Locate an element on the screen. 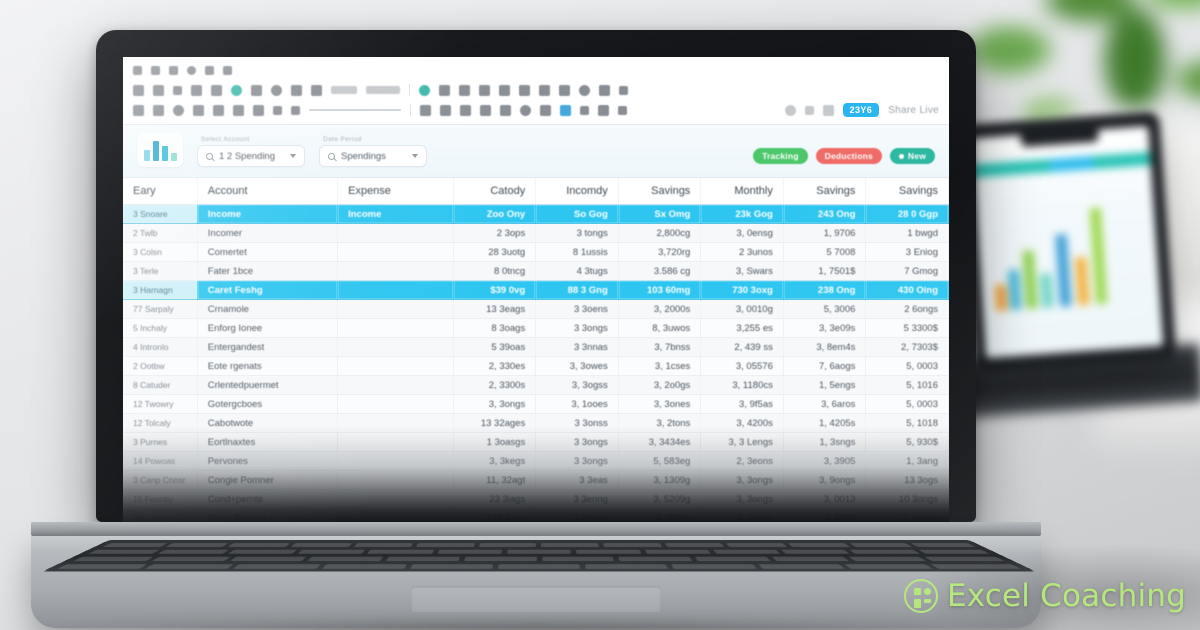 This screenshot has width=1200, height=630. table-cell-idx: 4 Intronlo is located at coordinates (160, 347).